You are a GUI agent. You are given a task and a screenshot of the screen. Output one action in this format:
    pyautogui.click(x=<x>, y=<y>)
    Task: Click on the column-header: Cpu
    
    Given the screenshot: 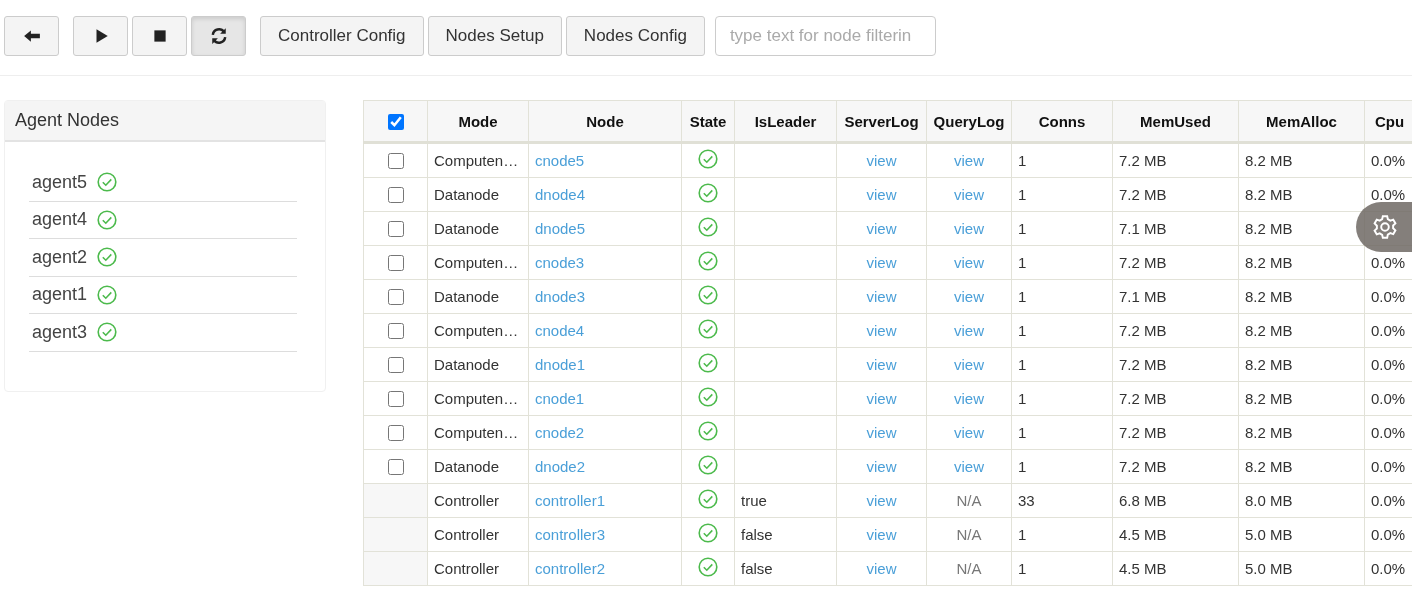 What is the action you would take?
    pyautogui.click(x=1388, y=121)
    